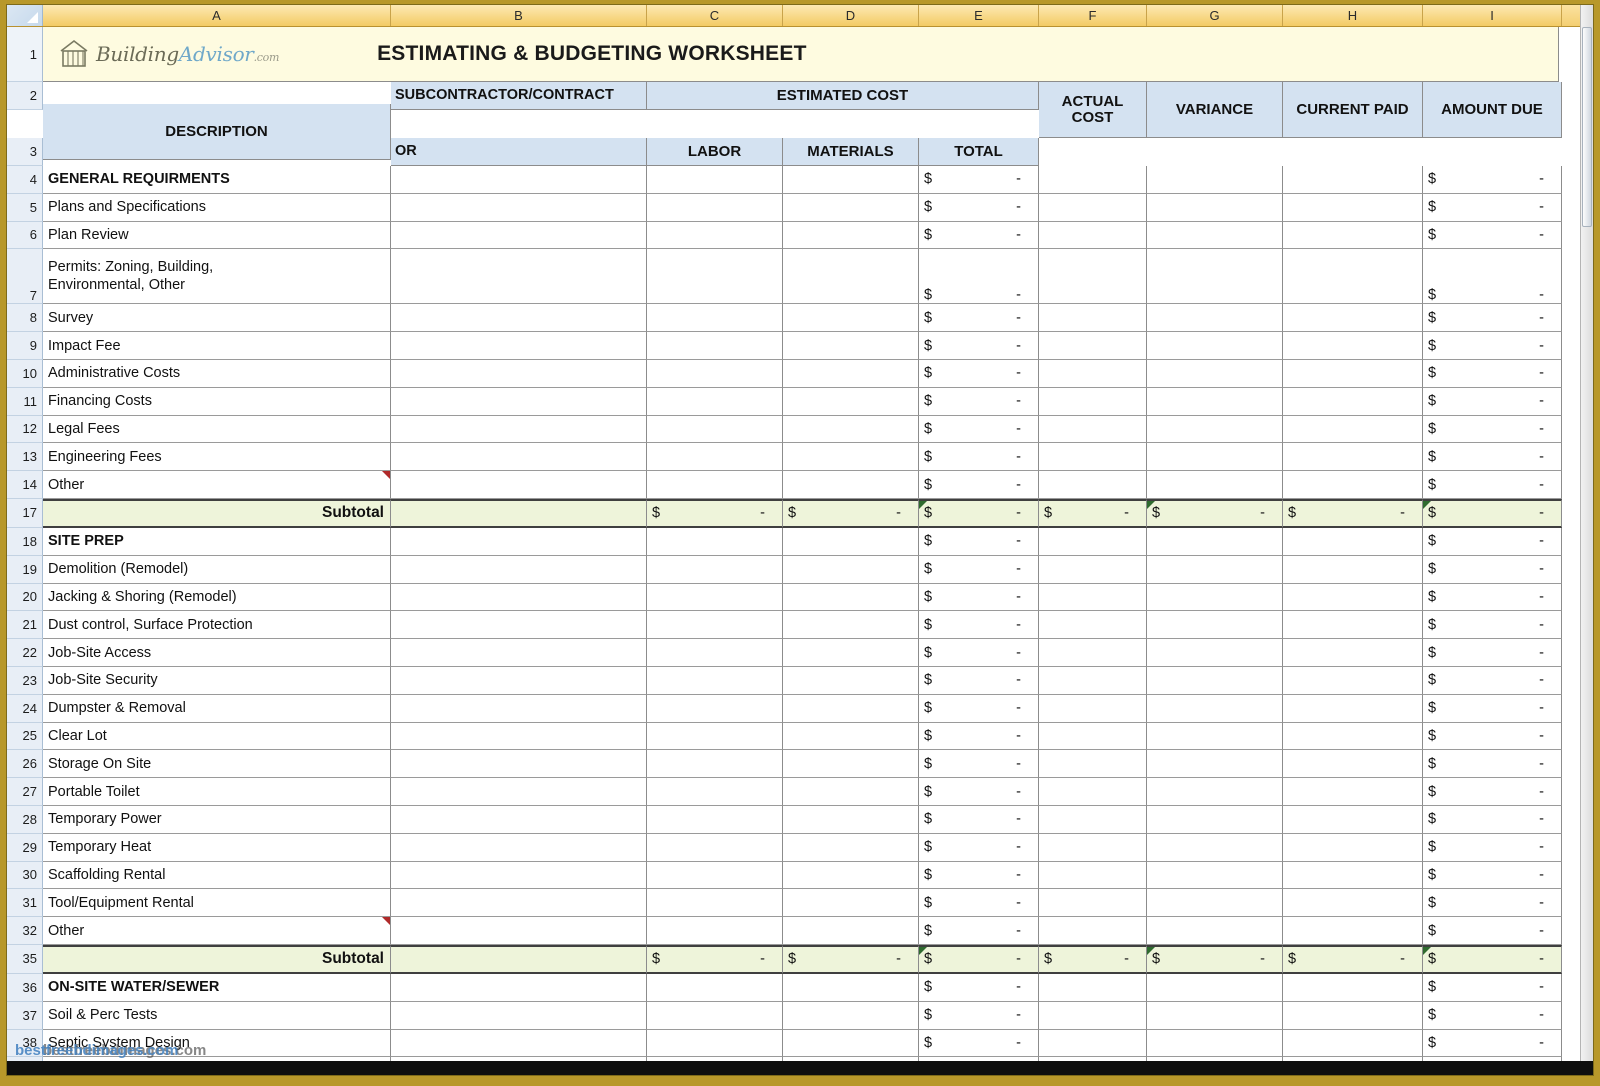  I want to click on subtotal-cell-c: $ -, so click(715, 513).